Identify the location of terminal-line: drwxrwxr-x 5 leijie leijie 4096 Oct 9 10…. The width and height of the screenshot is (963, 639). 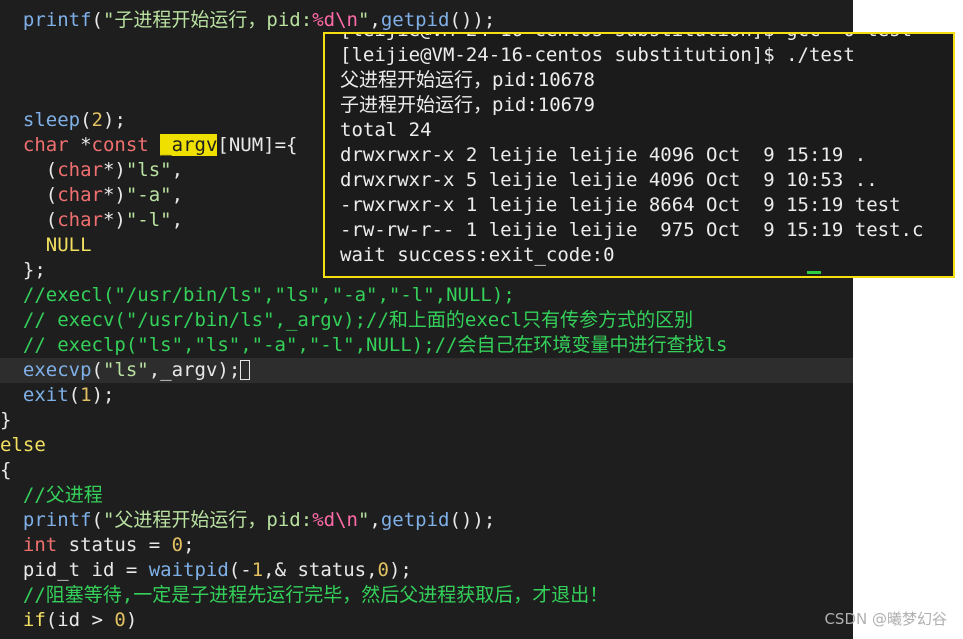
(609, 180).